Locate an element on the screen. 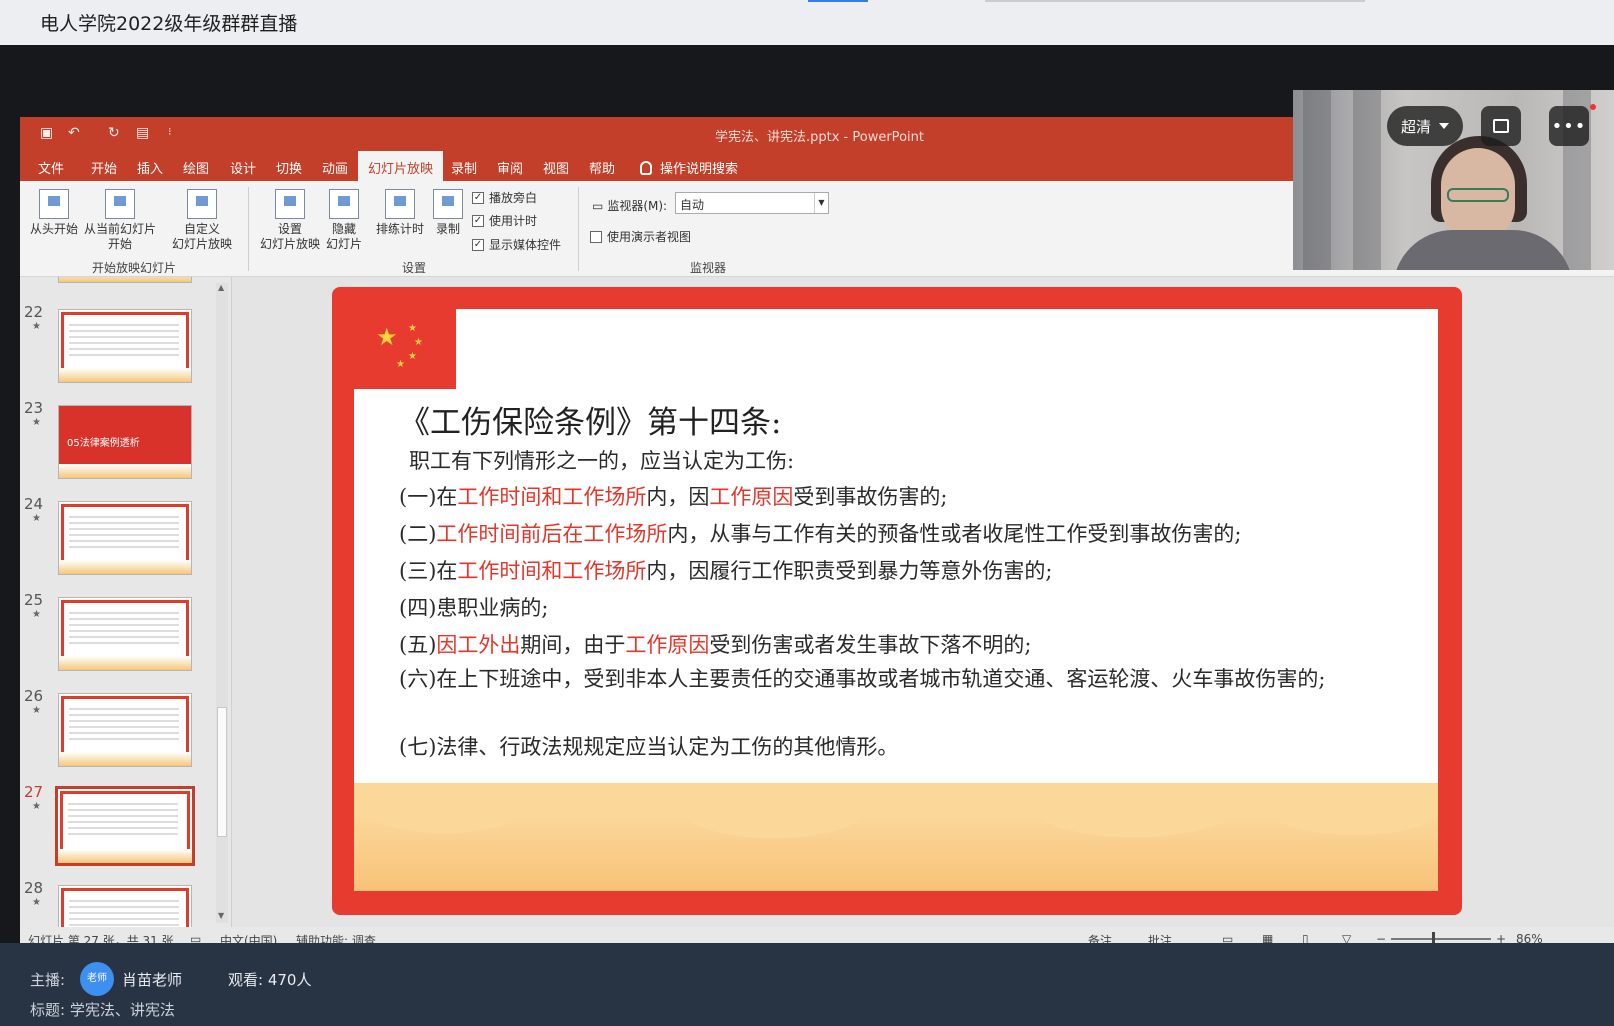 The image size is (1614, 1026). tab-record: 录制 is located at coordinates (464, 167).